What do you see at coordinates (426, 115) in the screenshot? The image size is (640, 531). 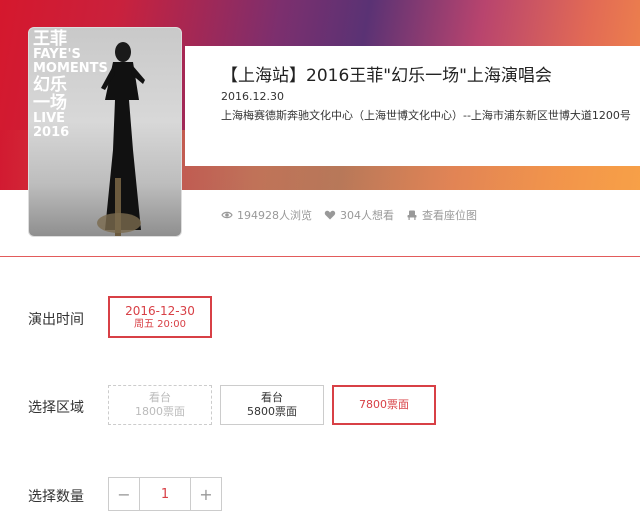 I see `event-venue: 上海梅赛德斯奔驰文化中心（上海世博文化中心）--上海市浦东新区世博大道1200号` at bounding box center [426, 115].